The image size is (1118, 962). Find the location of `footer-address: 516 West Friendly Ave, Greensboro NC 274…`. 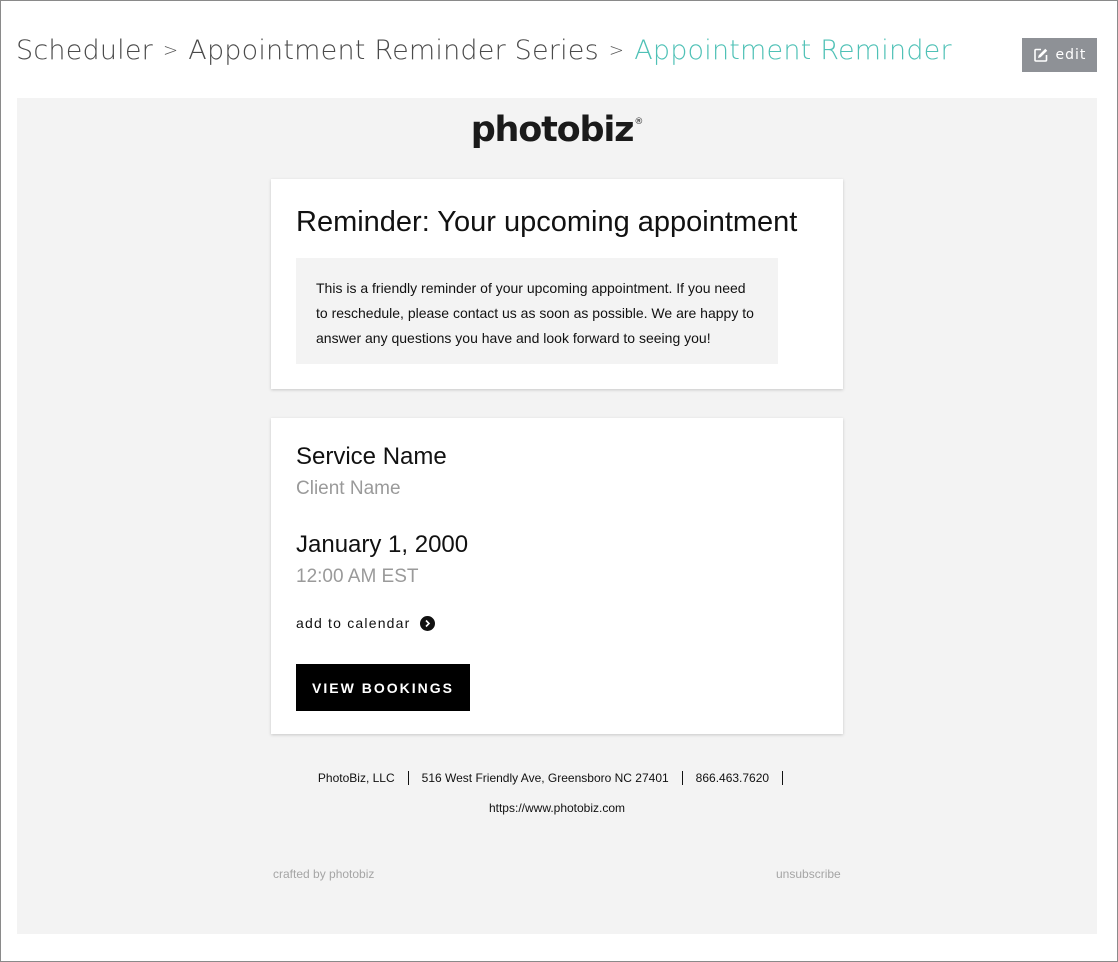

footer-address: 516 West Friendly Ave, Greensboro NC 274… is located at coordinates (545, 778).